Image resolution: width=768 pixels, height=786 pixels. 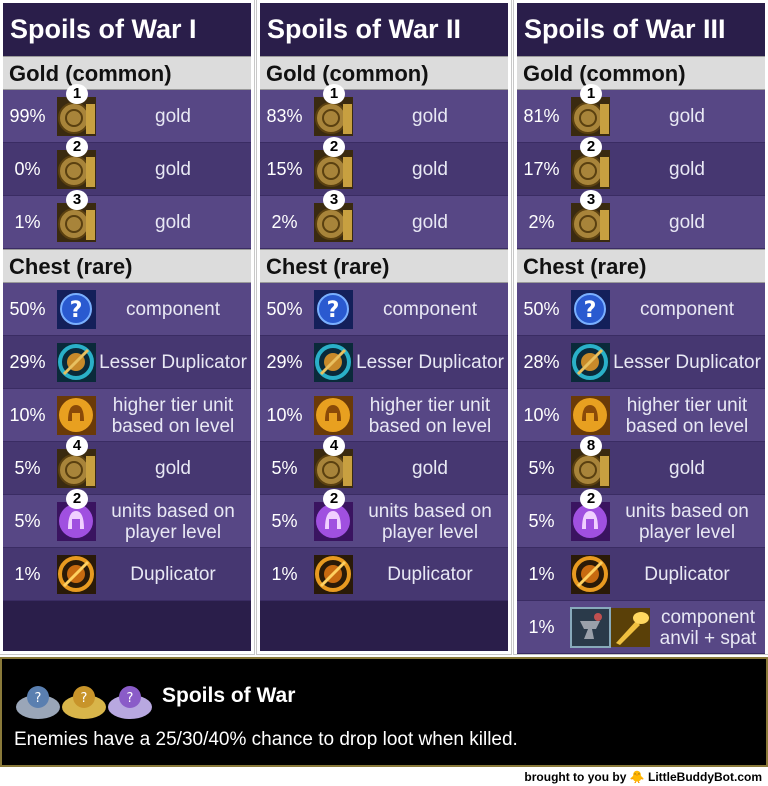 What do you see at coordinates (641, 29) in the screenshot?
I see `panel-title: Spoils of War III` at bounding box center [641, 29].